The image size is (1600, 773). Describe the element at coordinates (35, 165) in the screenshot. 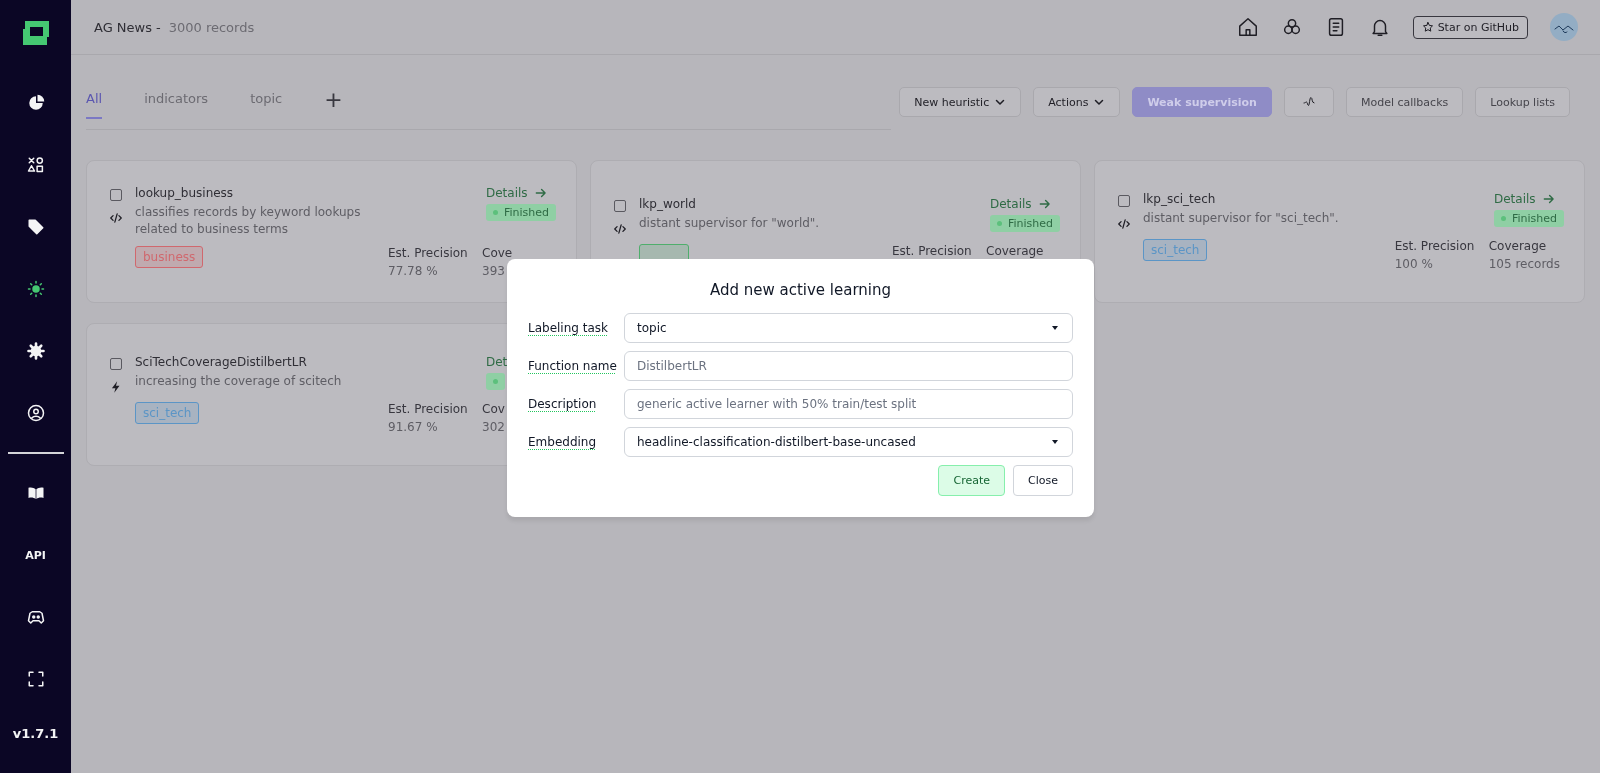

I see `shapes-icon` at that location.